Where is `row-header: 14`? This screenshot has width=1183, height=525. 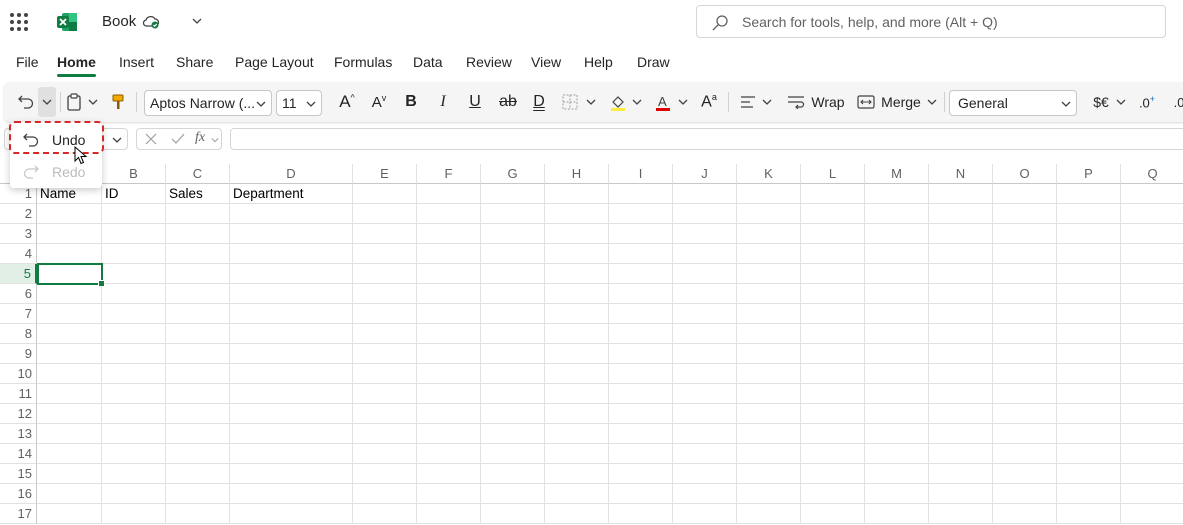 row-header: 14 is located at coordinates (18, 454).